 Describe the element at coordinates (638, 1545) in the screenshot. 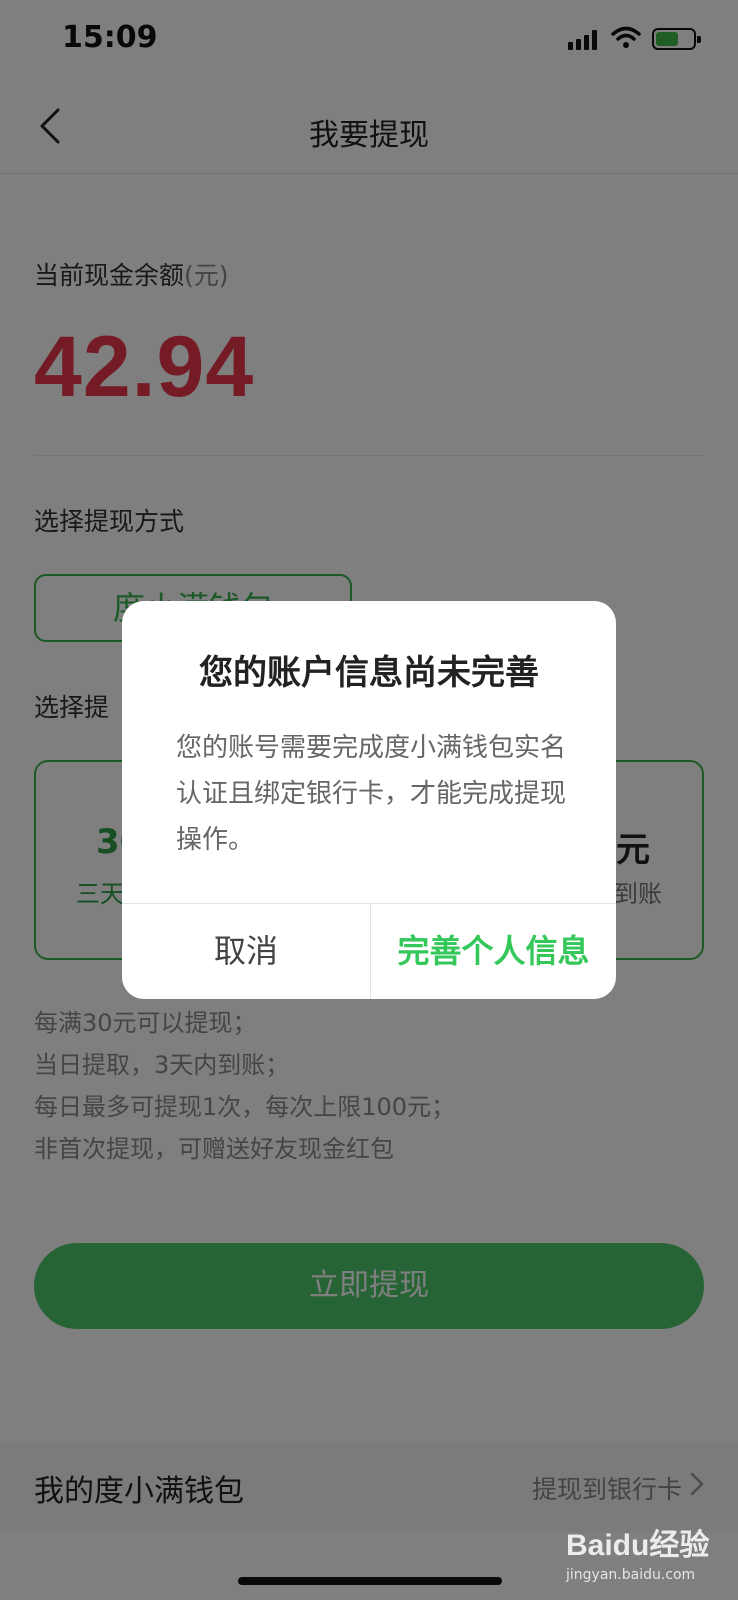

I see `watermark-logo: Baidu经验` at that location.